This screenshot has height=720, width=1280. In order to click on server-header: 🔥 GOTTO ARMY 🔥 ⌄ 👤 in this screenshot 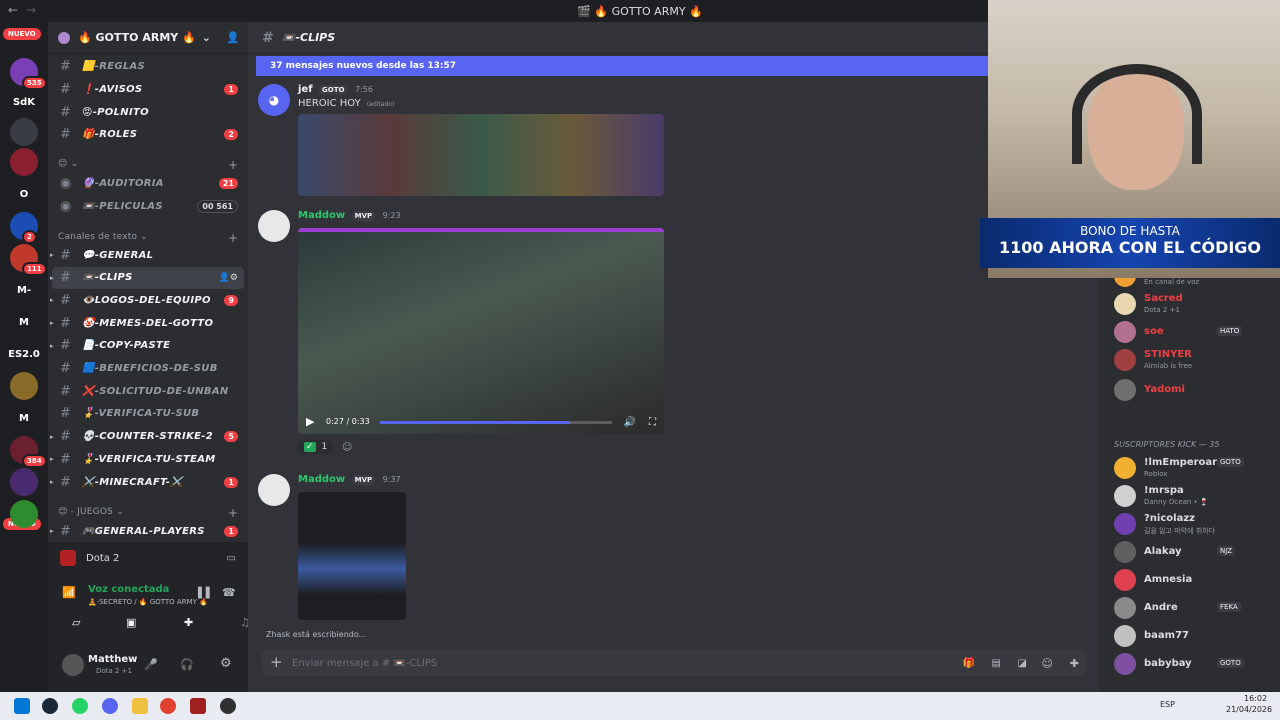, I will do `click(148, 38)`.